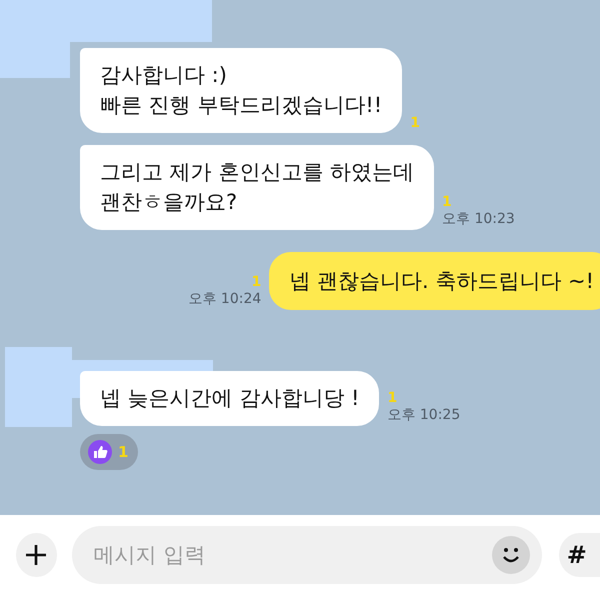  I want to click on message-input: 메시지 입력, so click(292, 555).